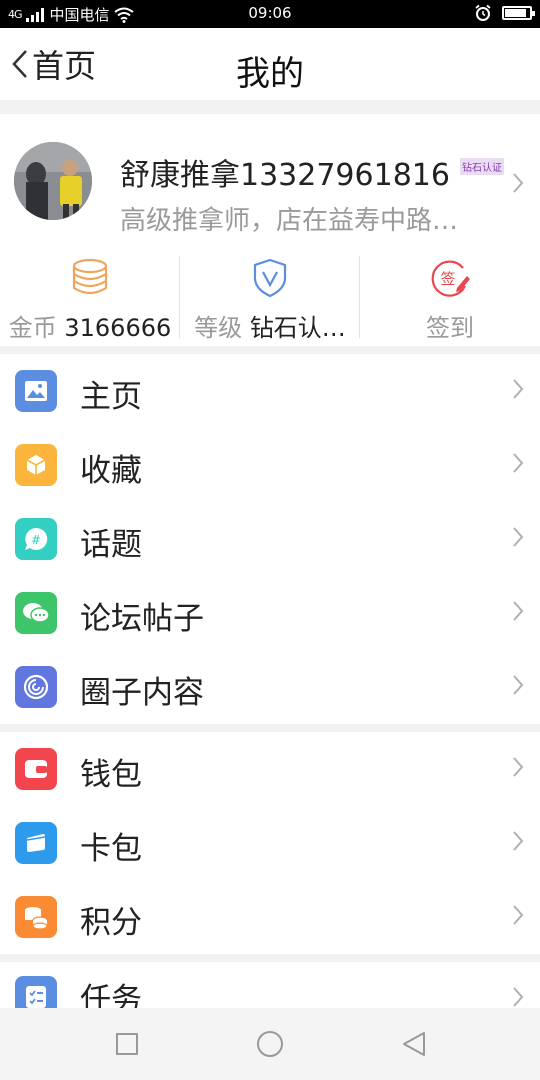  Describe the element at coordinates (111, 471) in the screenshot. I see `menu-item-label: 收藏` at that location.